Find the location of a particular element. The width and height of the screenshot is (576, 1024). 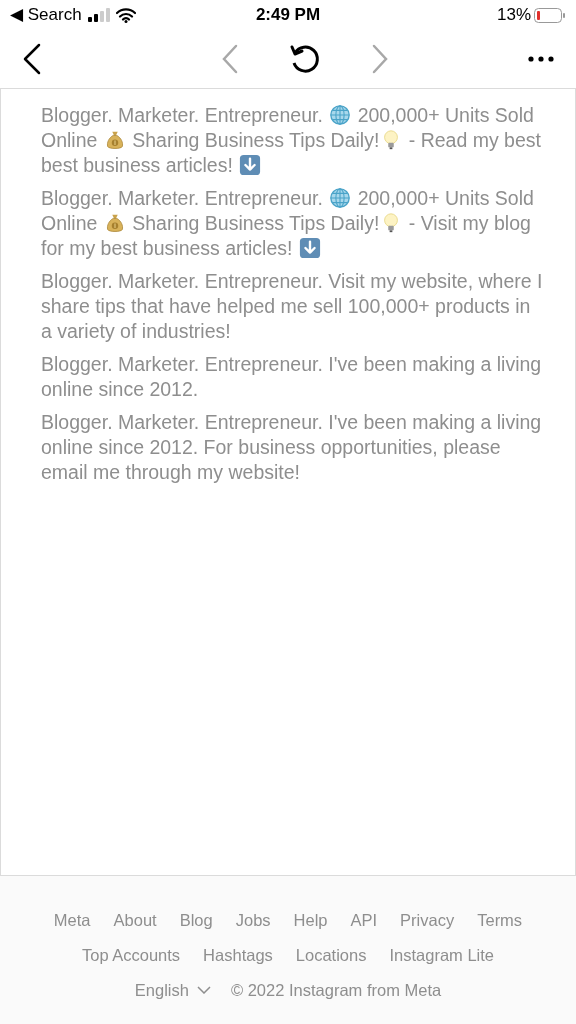

signal-icon is located at coordinates (98, 15).